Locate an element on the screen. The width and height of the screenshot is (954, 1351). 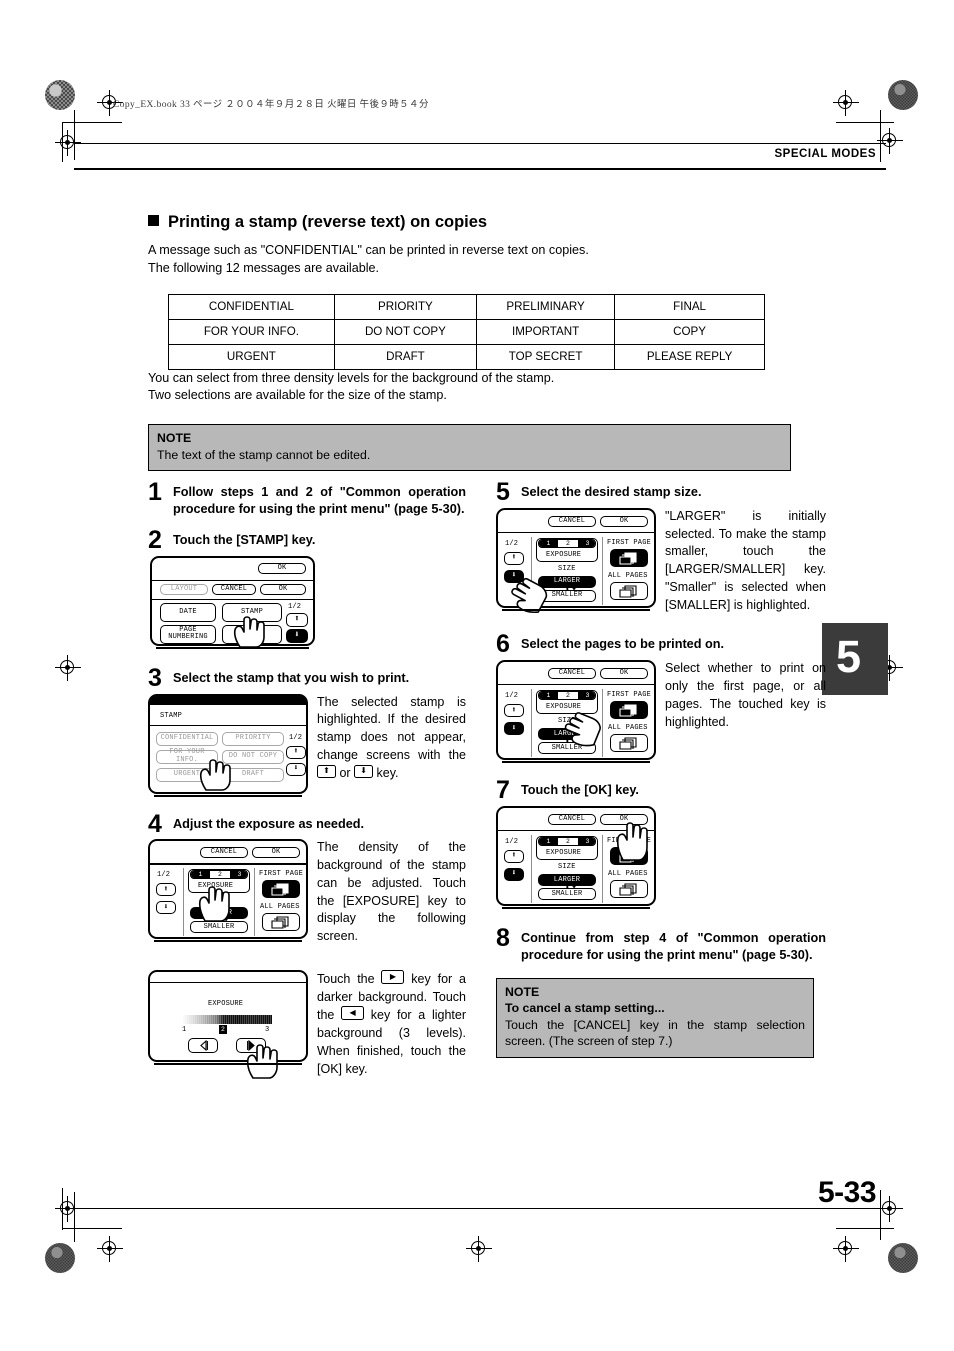
section-intro-line-2: The following 12 messages are available. is located at coordinates (264, 267).